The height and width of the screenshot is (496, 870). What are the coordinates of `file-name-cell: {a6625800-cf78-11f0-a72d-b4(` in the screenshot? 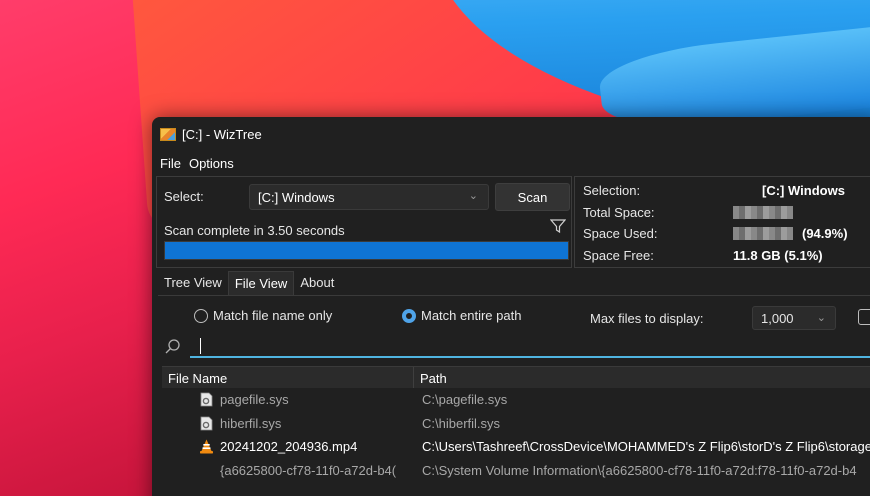 It's located at (288, 471).